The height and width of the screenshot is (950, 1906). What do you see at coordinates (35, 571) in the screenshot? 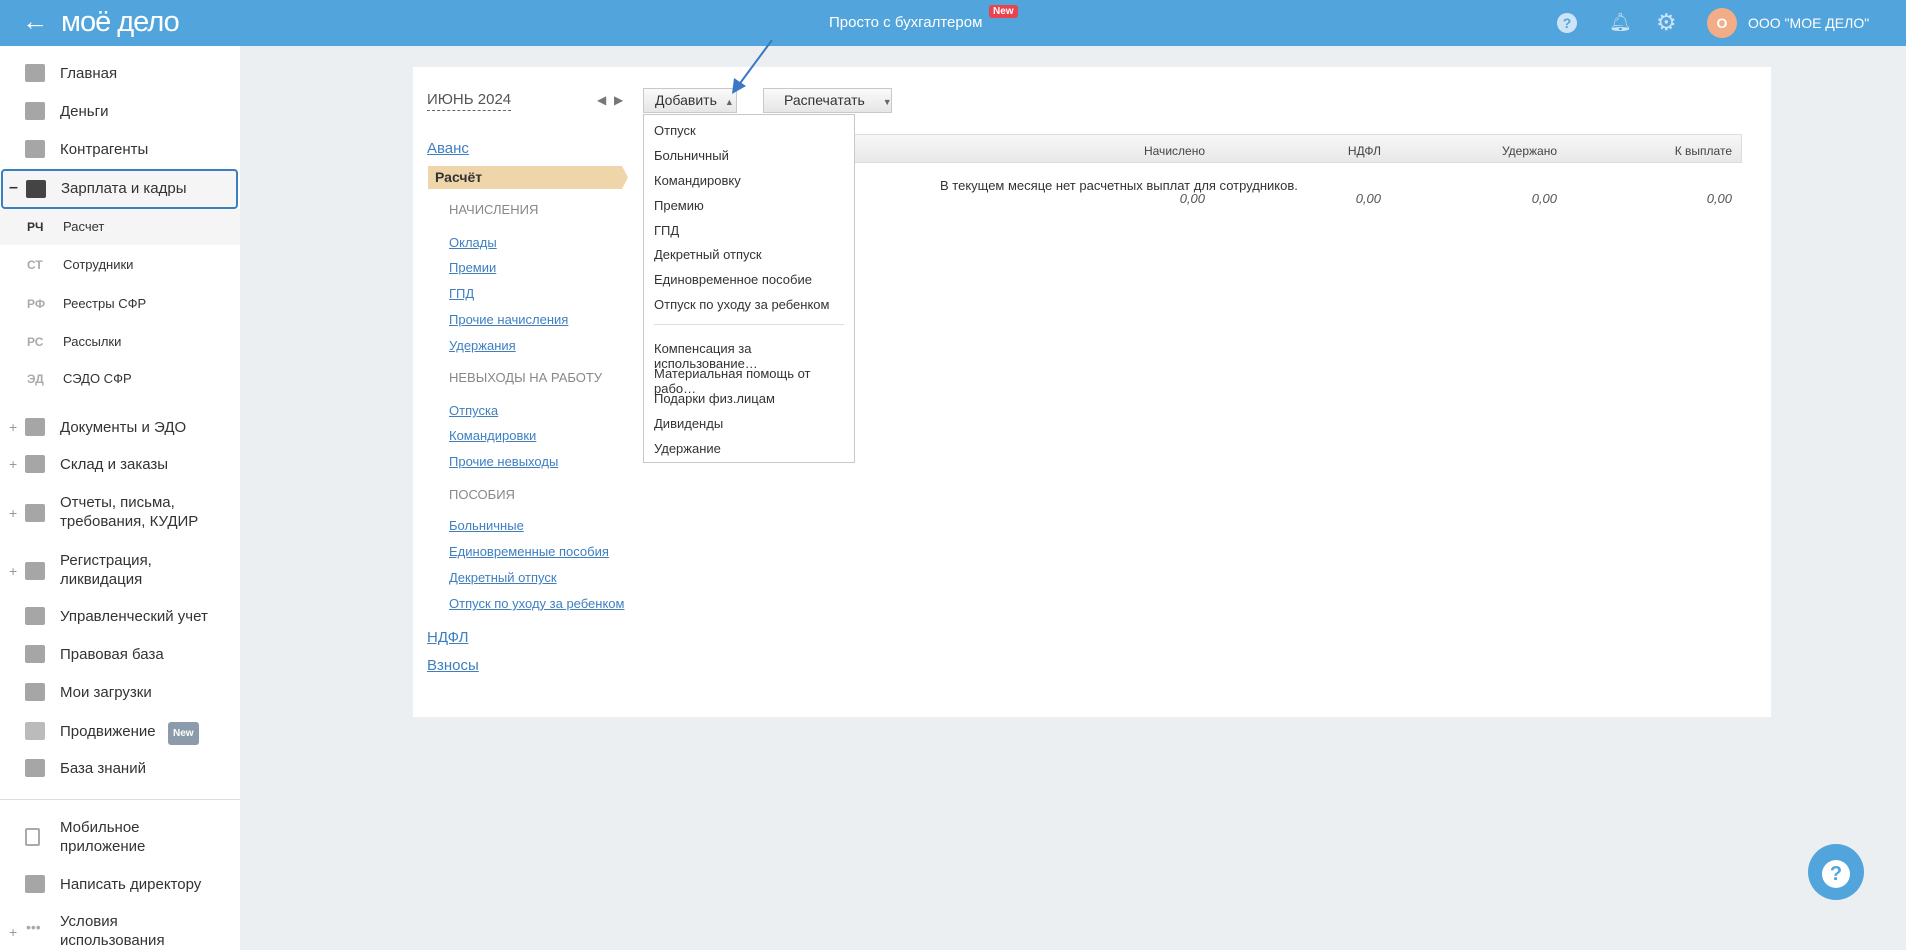
I see `registration-icon` at bounding box center [35, 571].